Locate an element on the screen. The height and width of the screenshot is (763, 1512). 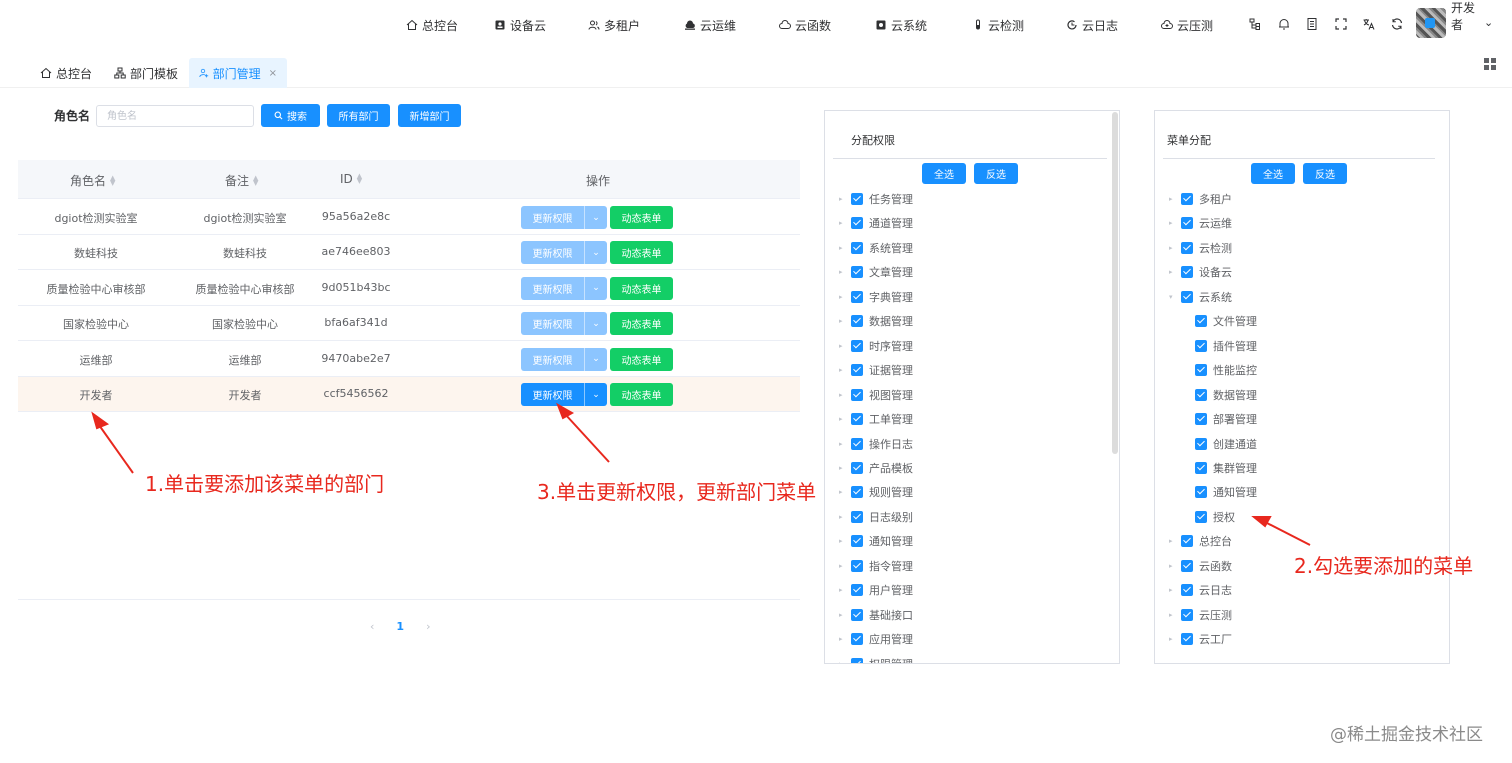
tree-item: 集群管理 is located at coordinates (1220, 468).